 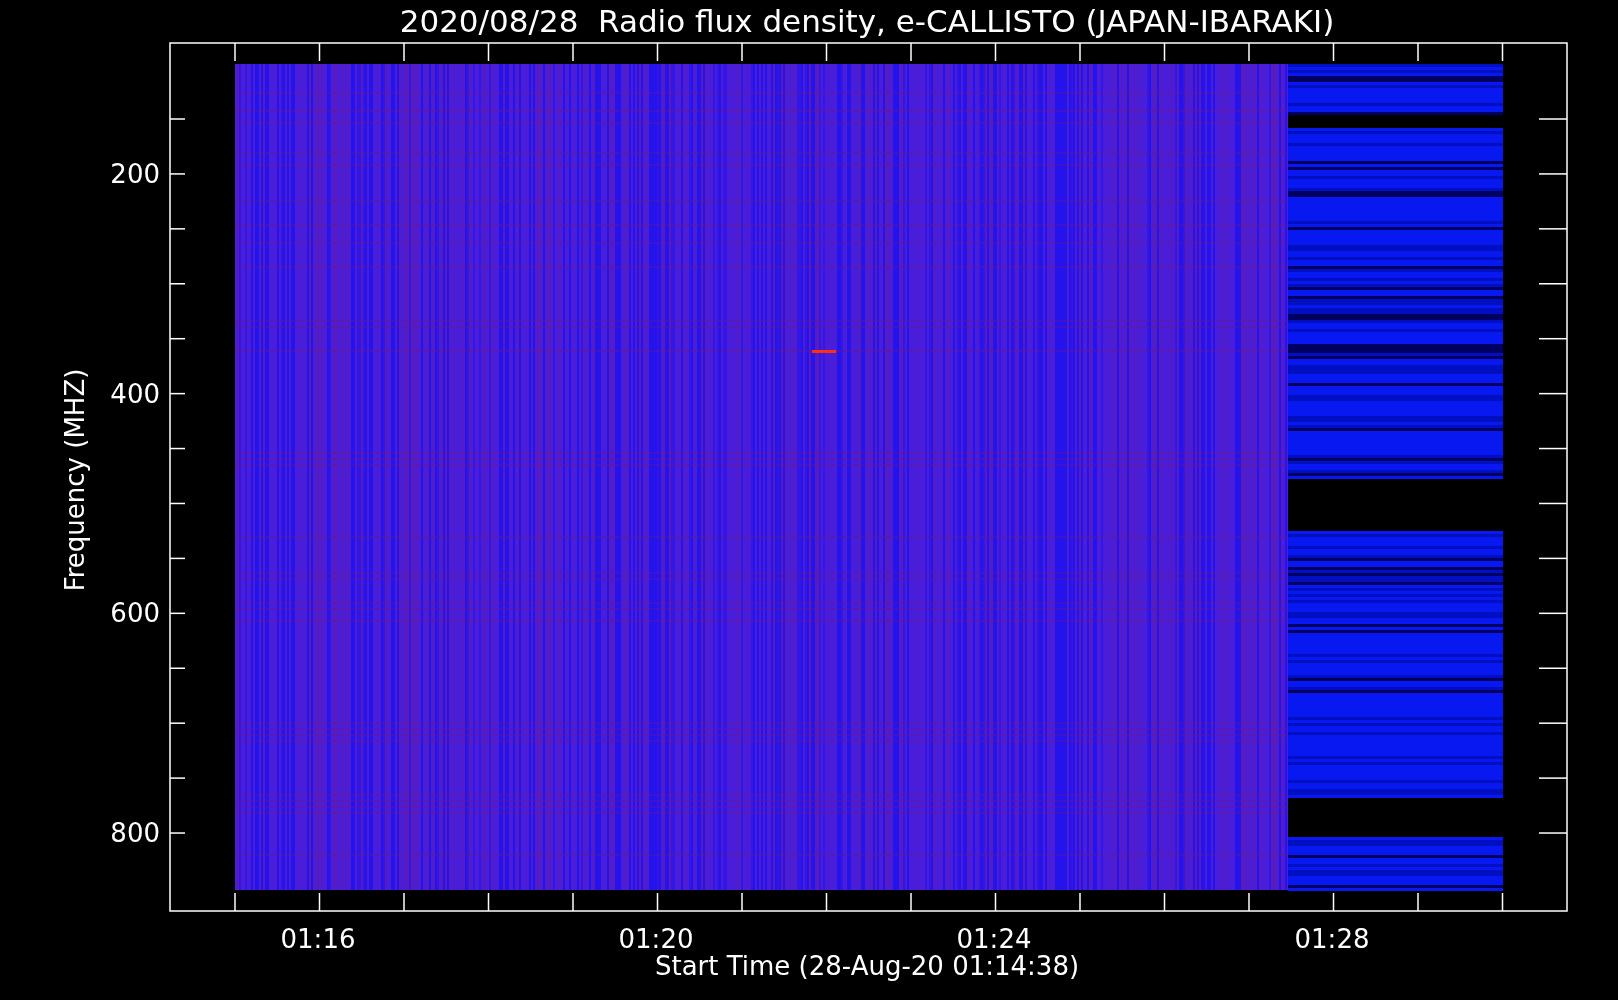 I want to click on y-tick-label: 600, so click(x=135, y=613).